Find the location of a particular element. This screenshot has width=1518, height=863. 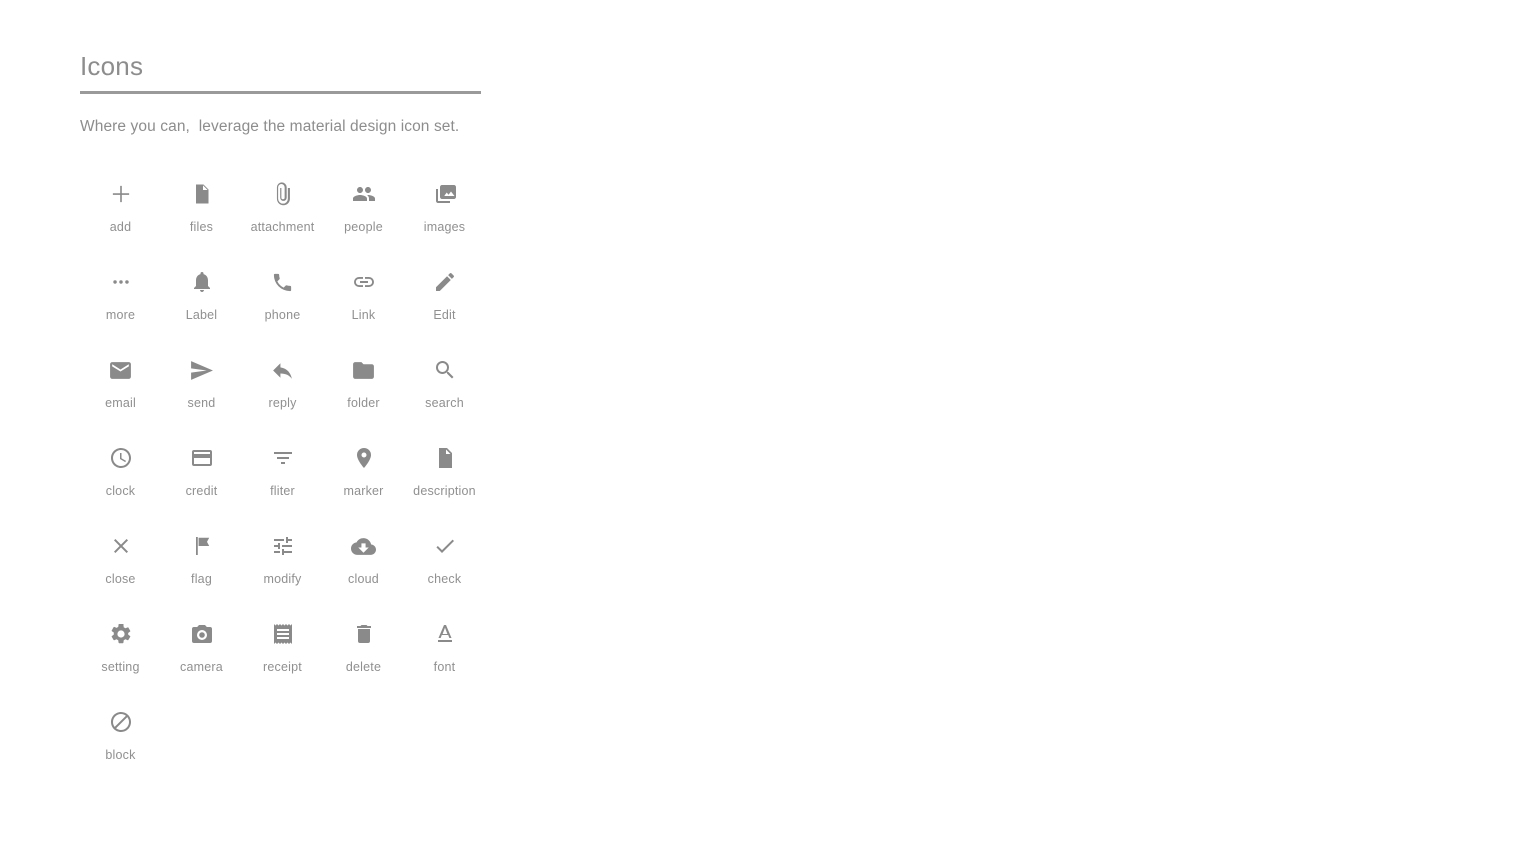

icon-cell-folder: folder is located at coordinates (363, 392).